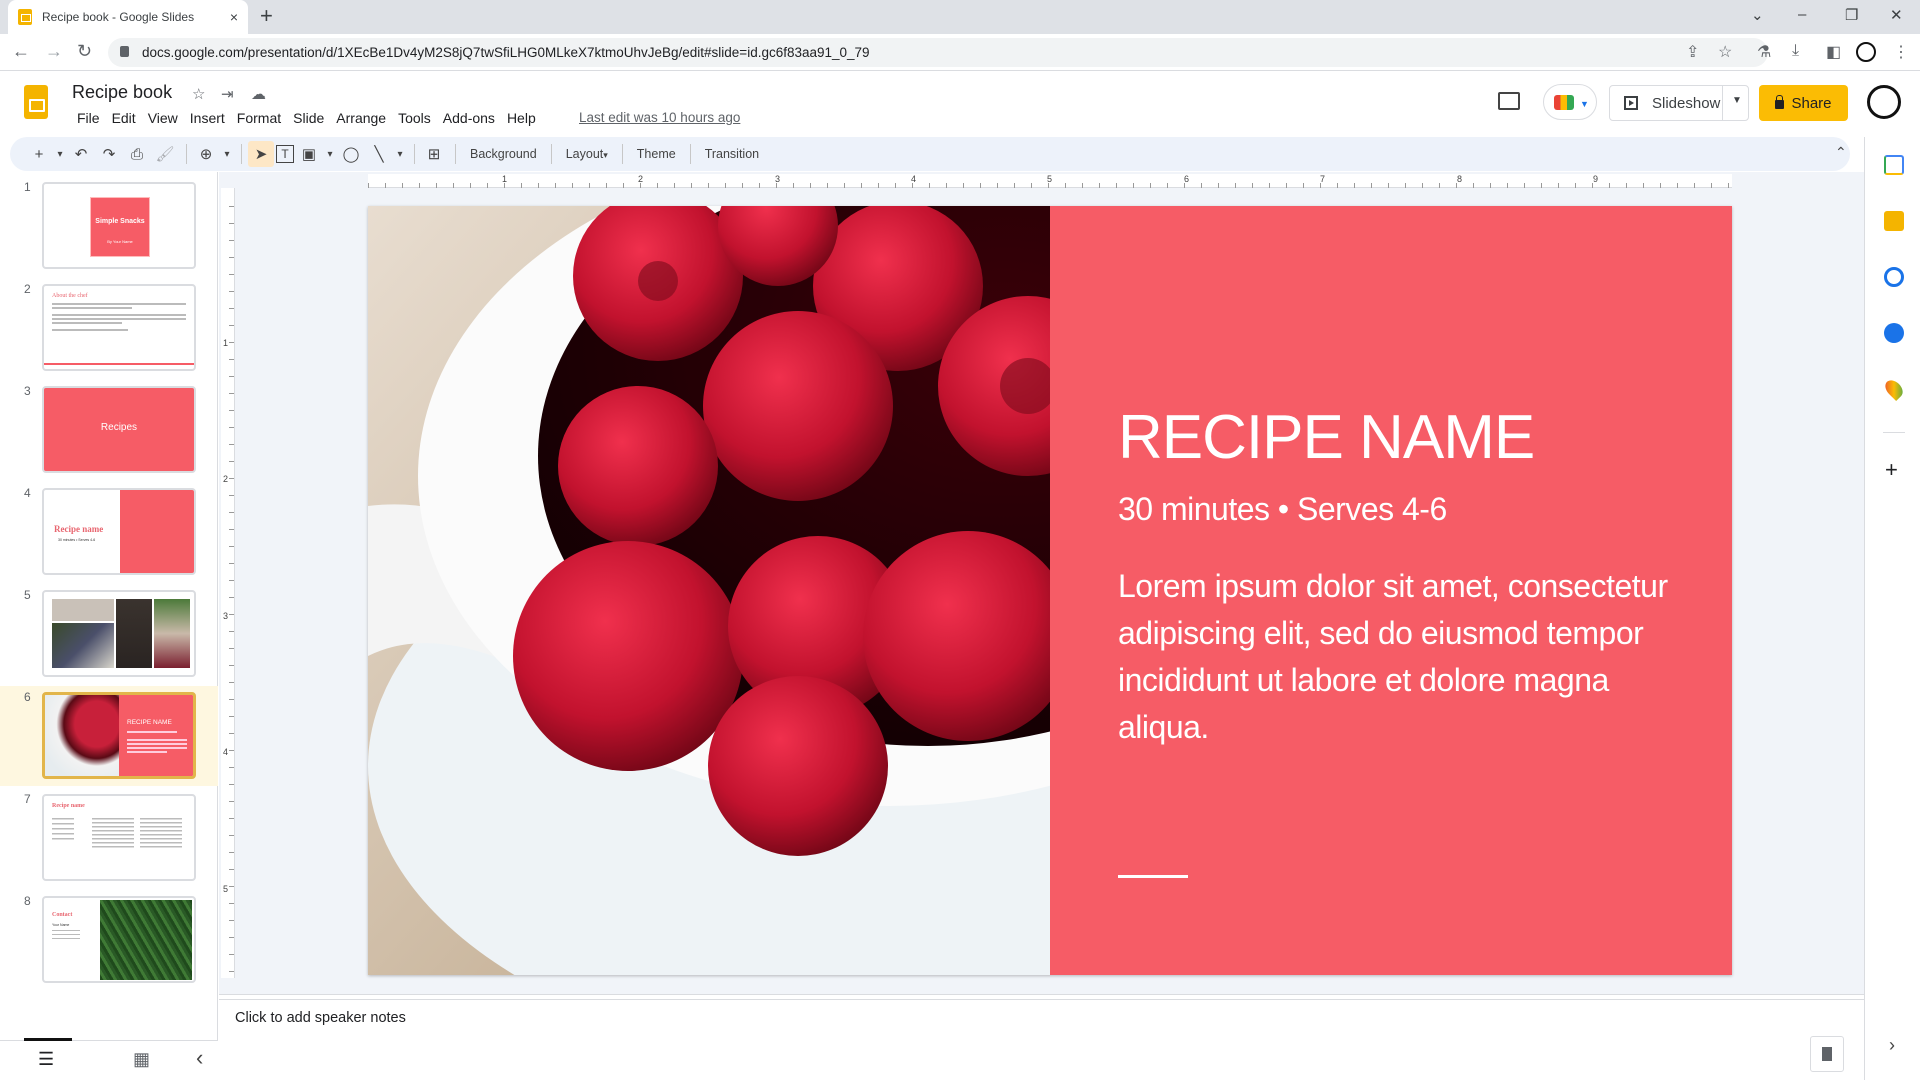 This screenshot has width=1920, height=1080. Describe the element at coordinates (469, 118) in the screenshot. I see `menu-addons: Add-ons` at that location.